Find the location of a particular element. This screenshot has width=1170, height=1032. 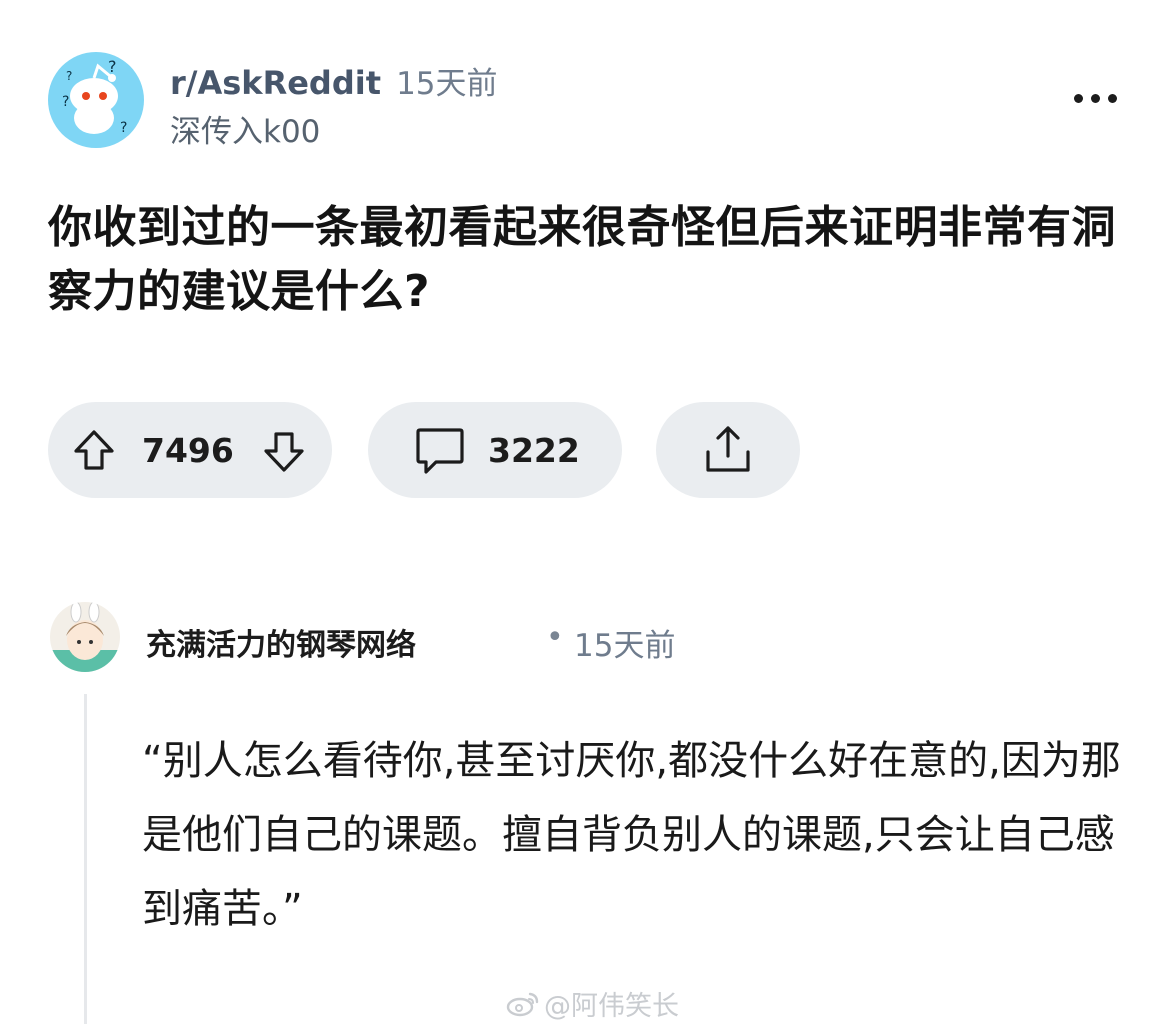

weibo-icon is located at coordinates (522, 1004).